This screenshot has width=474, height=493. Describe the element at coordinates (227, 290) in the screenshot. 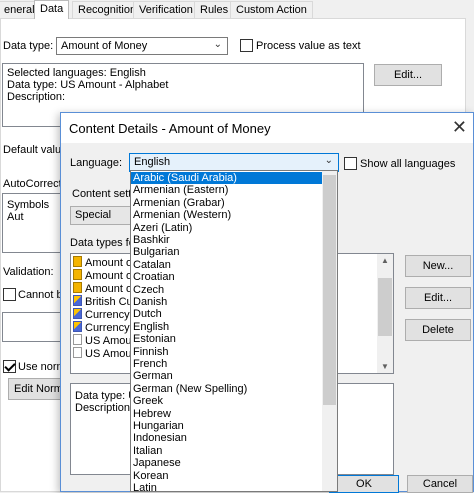

I see `language-option: Czech` at that location.